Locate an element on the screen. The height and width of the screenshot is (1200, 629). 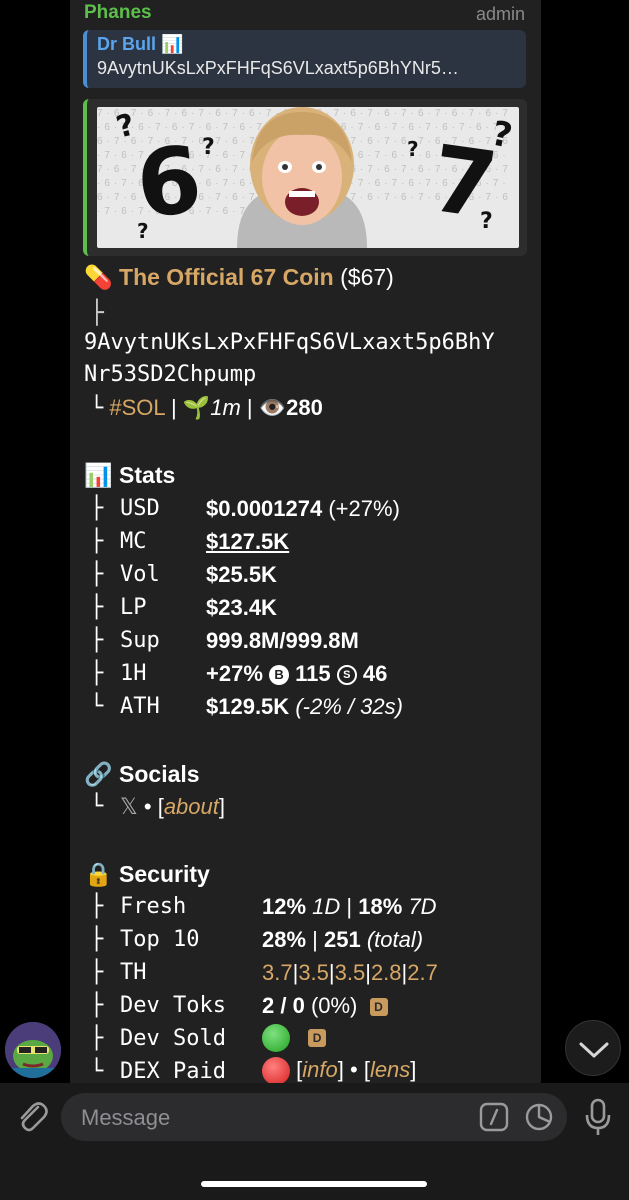
security-period: 1D is located at coordinates (326, 906).